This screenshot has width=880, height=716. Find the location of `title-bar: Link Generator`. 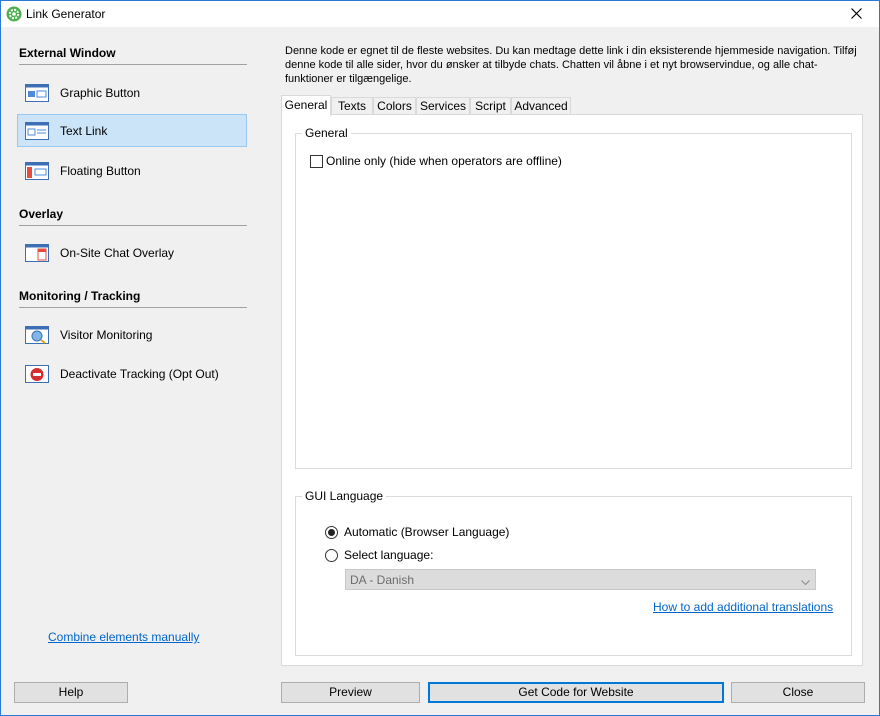

title-bar: Link Generator is located at coordinates (440, 14).